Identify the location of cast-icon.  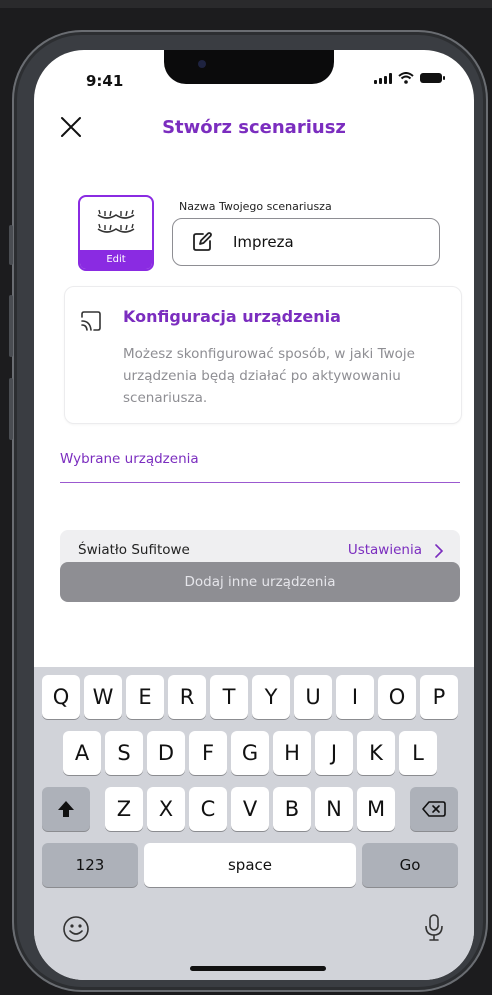
(91, 321).